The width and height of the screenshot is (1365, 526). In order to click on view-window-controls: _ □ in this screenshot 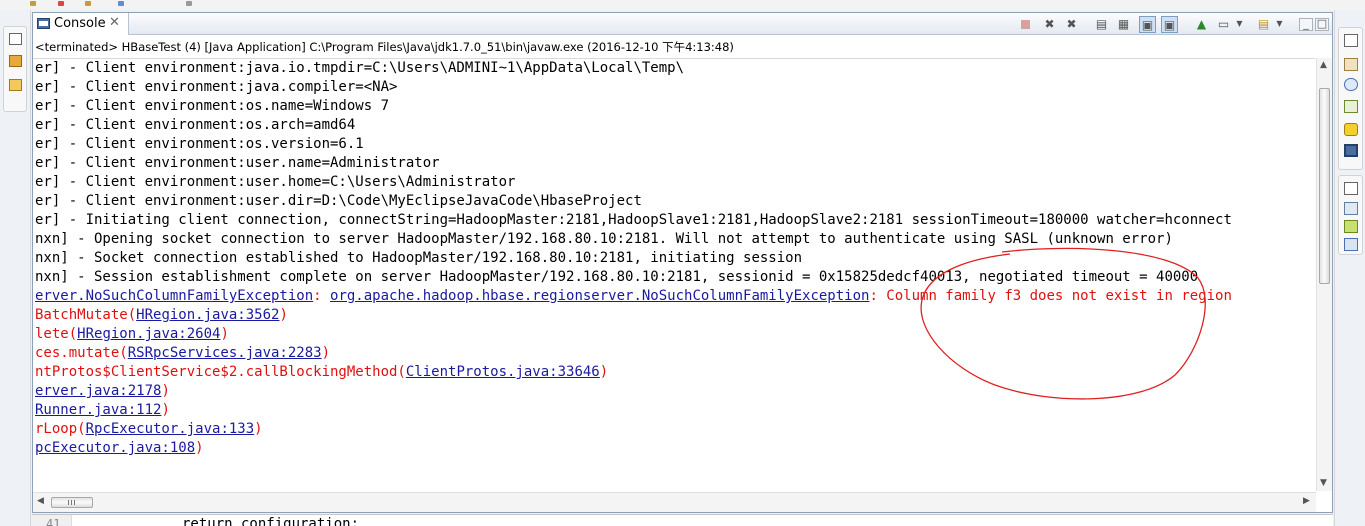, I will do `click(1313, 24)`.